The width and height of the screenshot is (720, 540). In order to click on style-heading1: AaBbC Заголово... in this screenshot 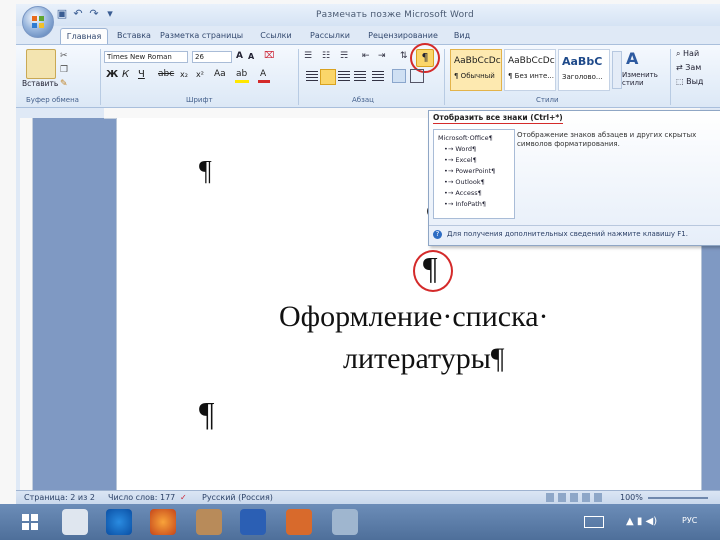, I will do `click(584, 70)`.